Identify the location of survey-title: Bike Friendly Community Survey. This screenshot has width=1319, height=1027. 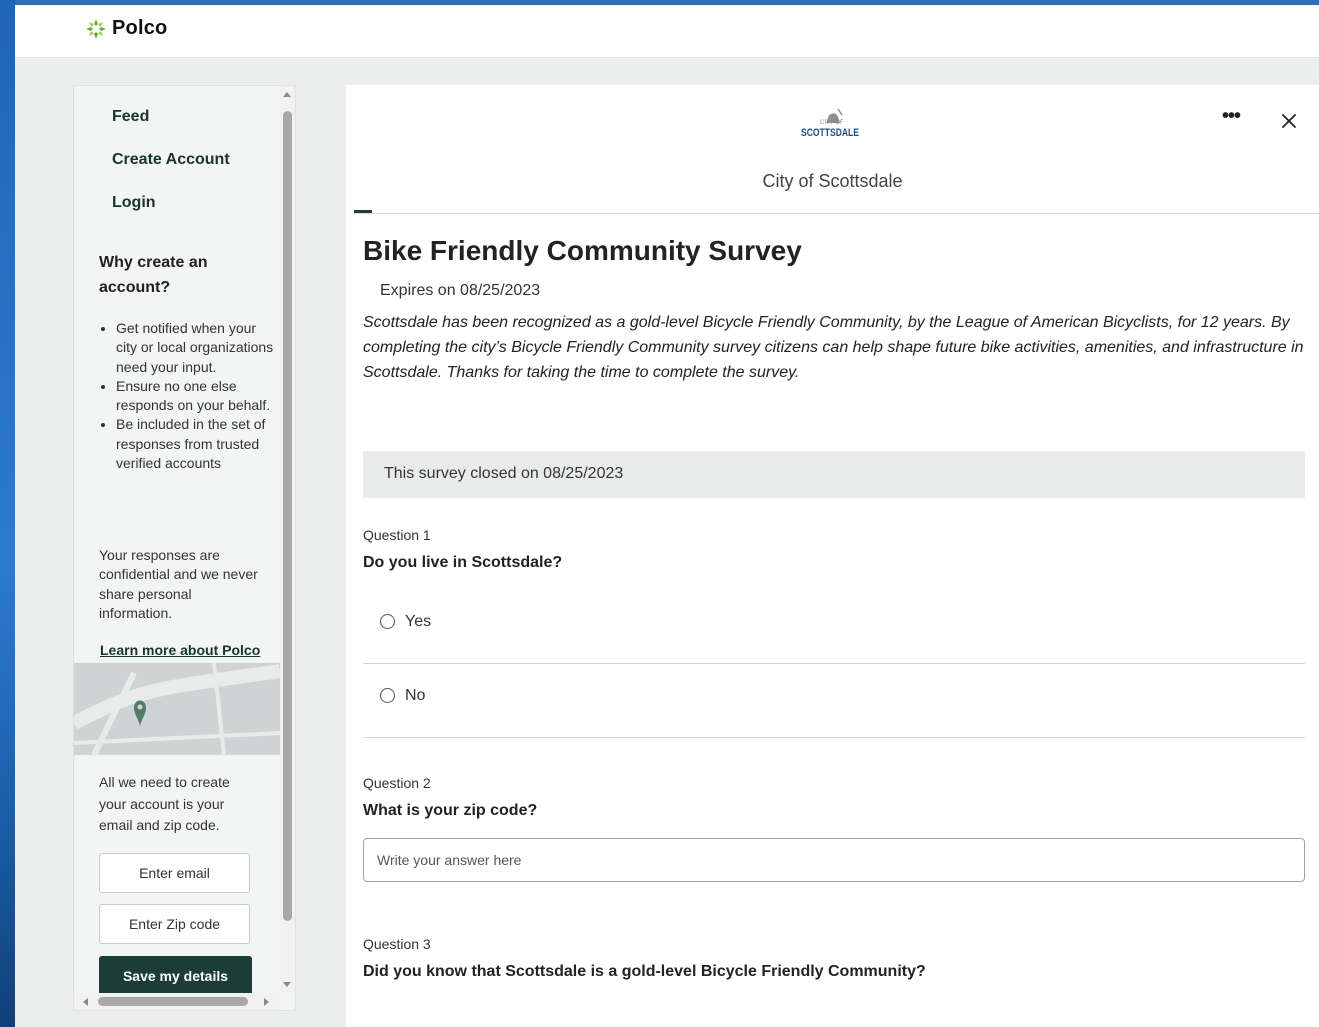
(582, 250).